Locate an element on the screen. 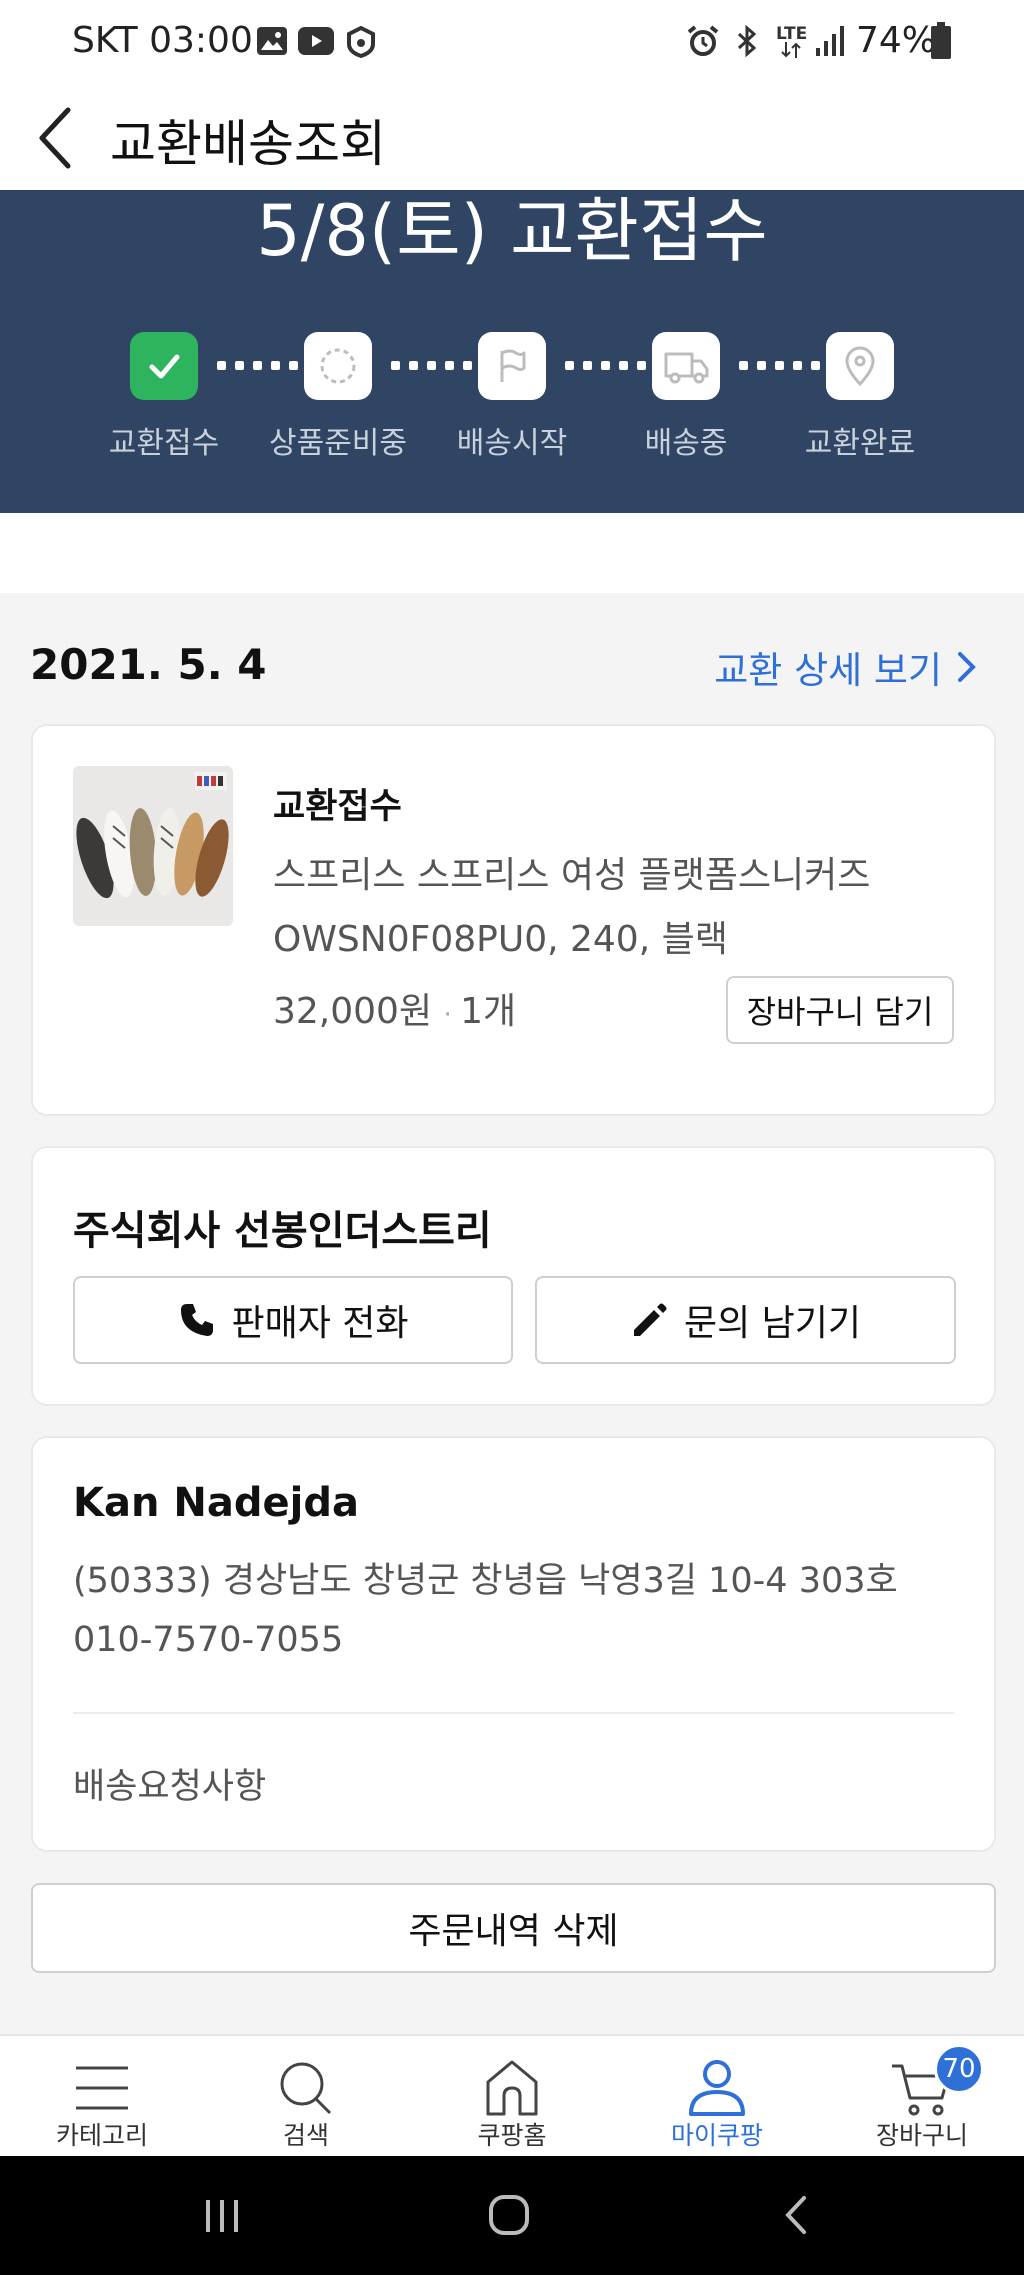  product-name: 스프리스 스프리스 여성 플랫폼스니커즈 is located at coordinates (571, 872).